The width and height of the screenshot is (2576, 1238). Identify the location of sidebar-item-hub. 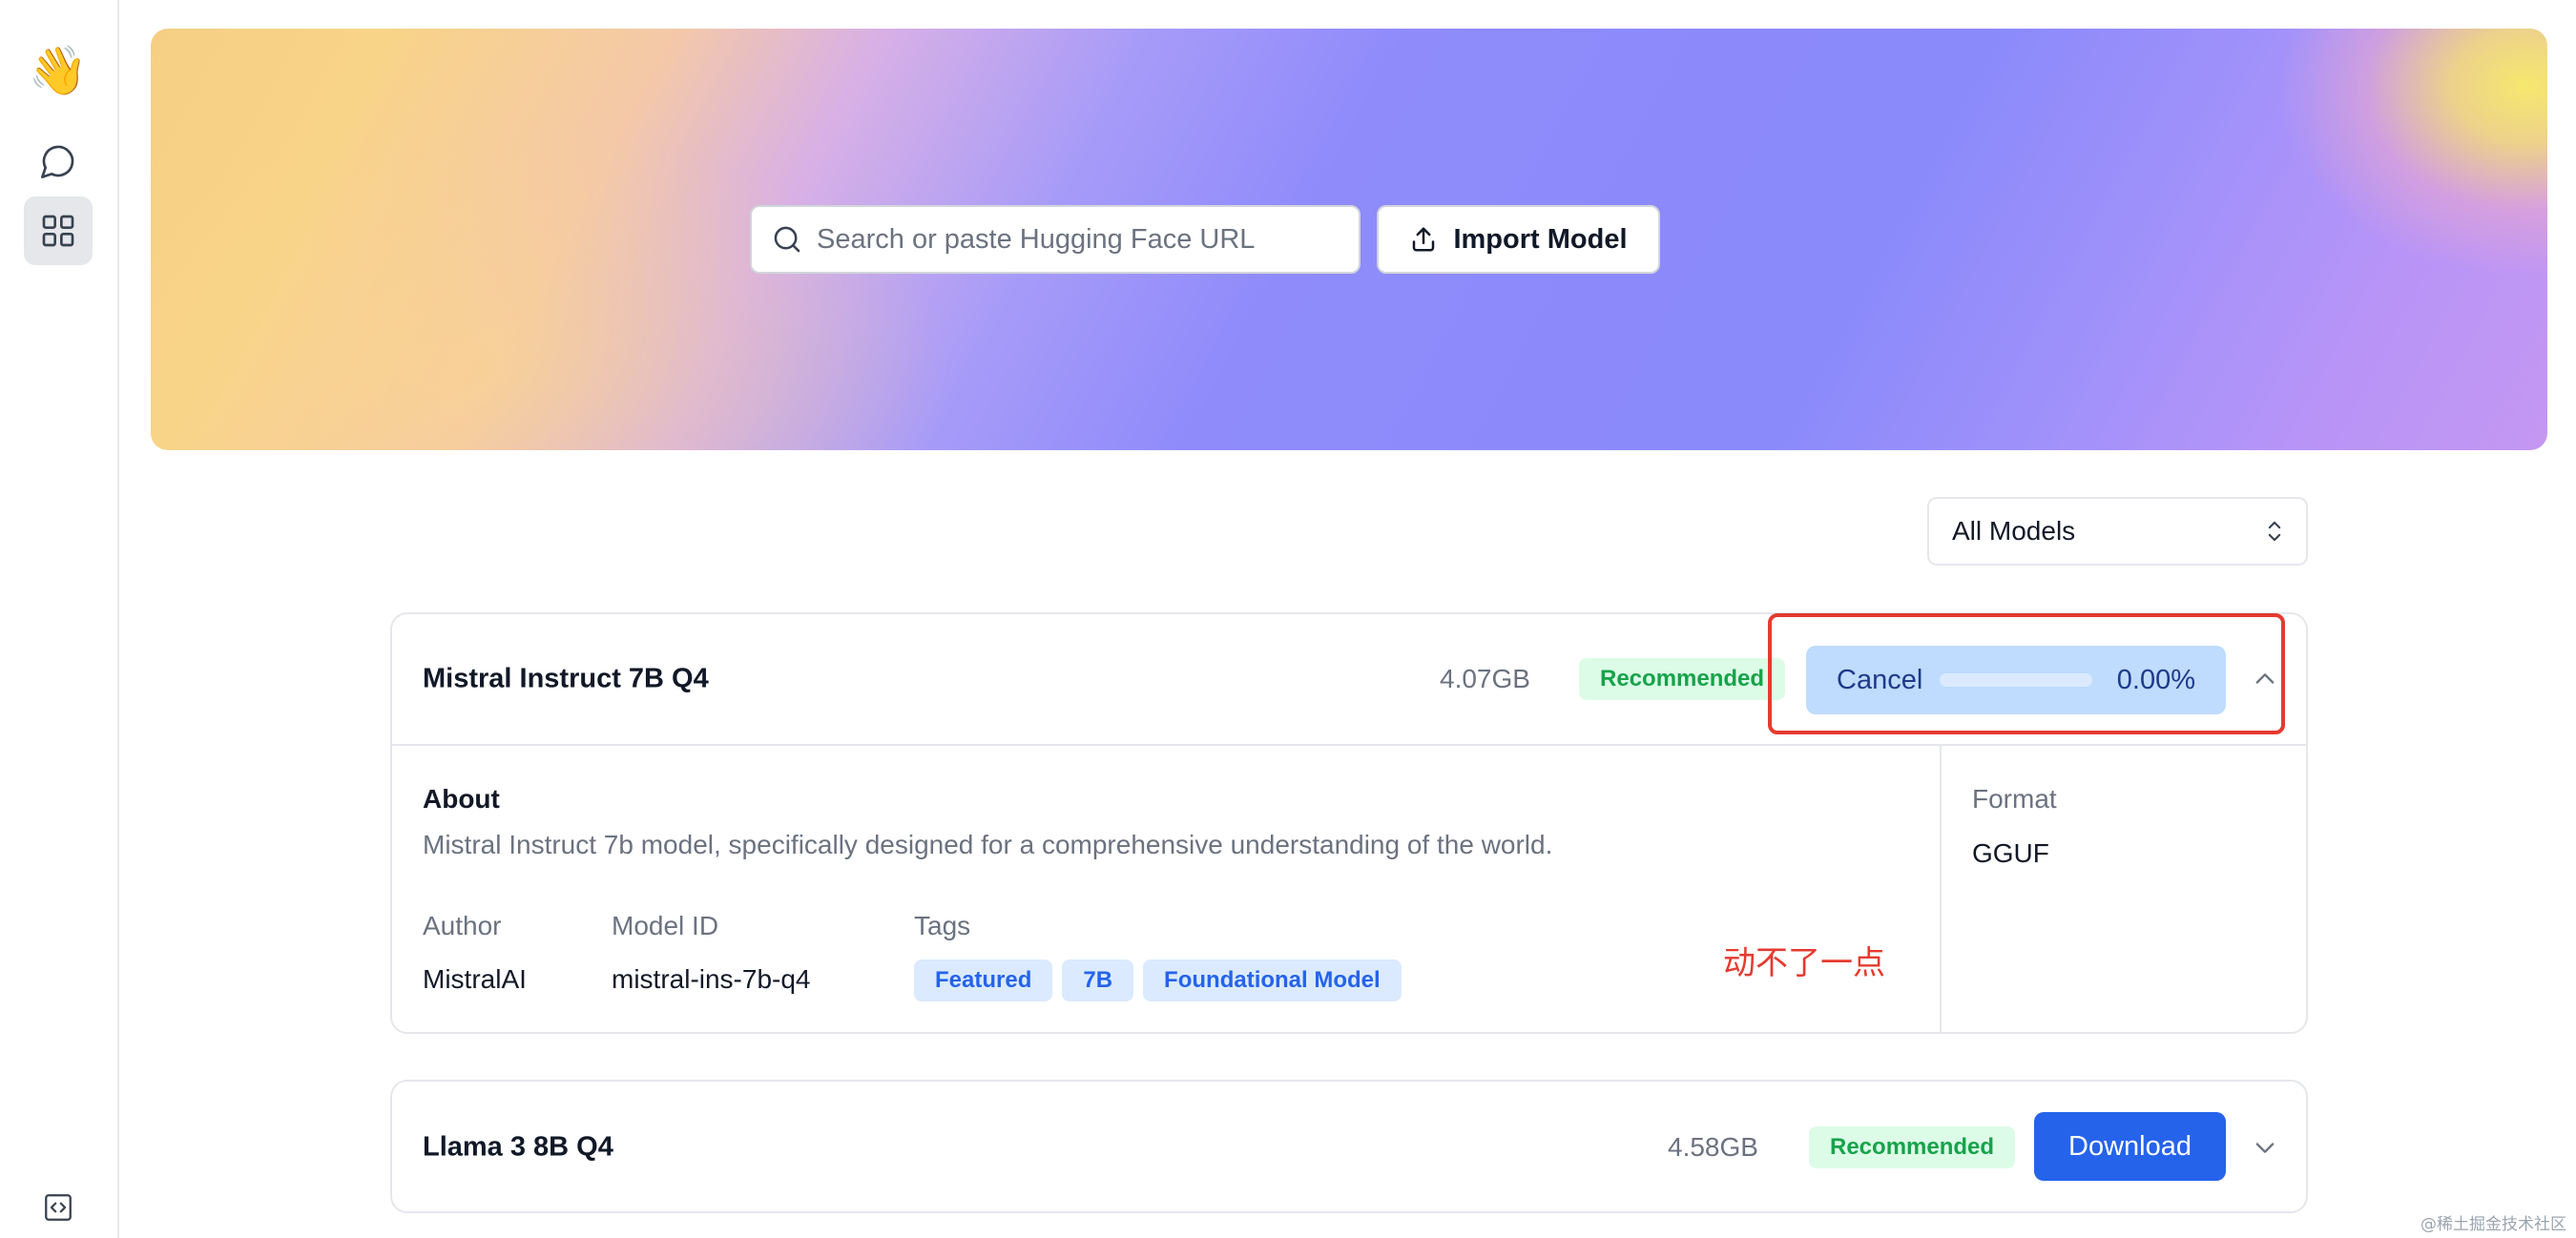
(58, 230).